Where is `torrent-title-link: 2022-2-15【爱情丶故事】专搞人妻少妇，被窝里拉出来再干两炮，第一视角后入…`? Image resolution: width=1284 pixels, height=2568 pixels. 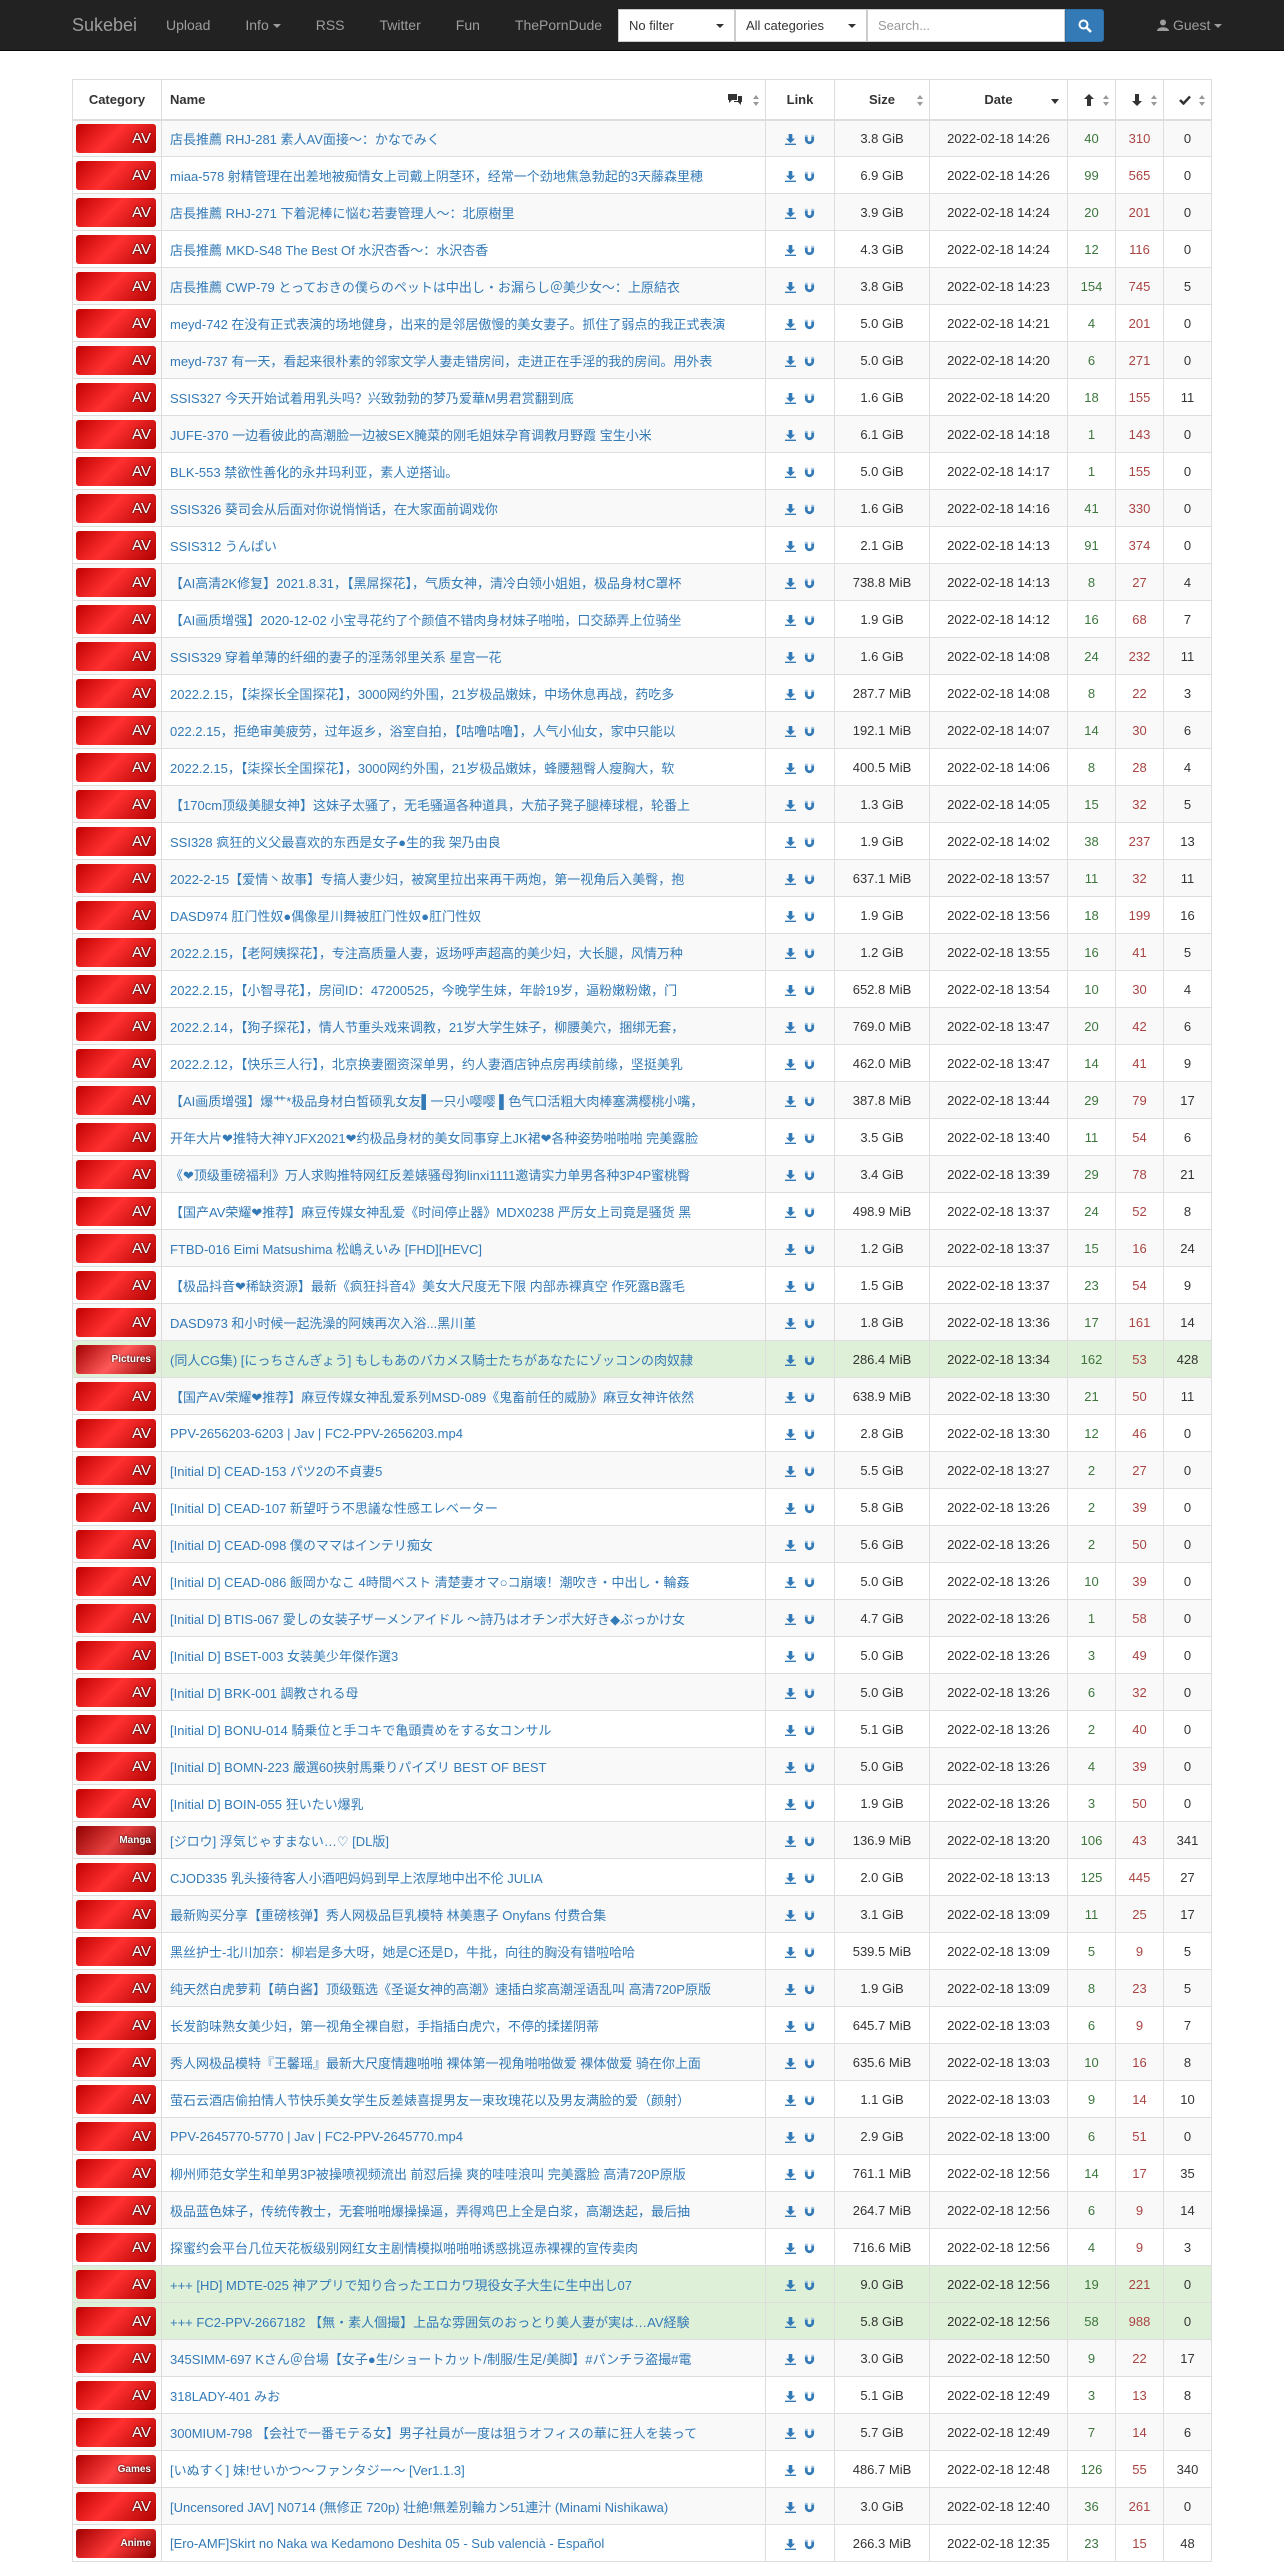 torrent-title-link: 2022-2-15【爱情丶故事】专搞人妻少妇，被窝里拉出来再干两炮，第一视角后入… is located at coordinates (463, 878).